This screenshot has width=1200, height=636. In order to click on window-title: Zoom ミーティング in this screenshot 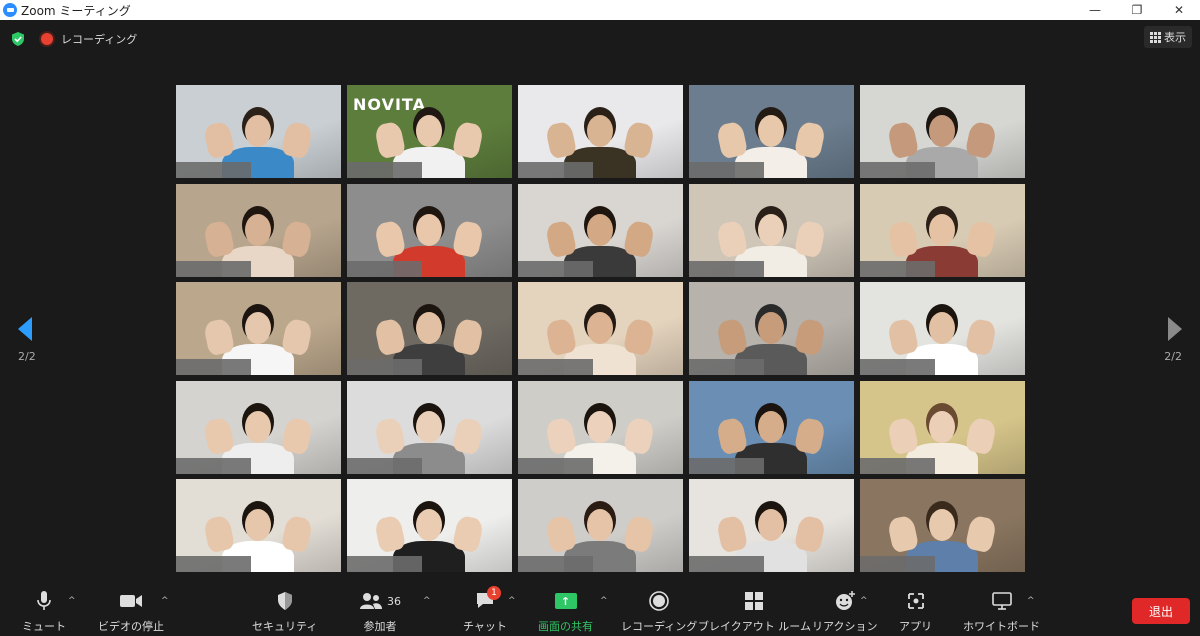, I will do `click(76, 10)`.